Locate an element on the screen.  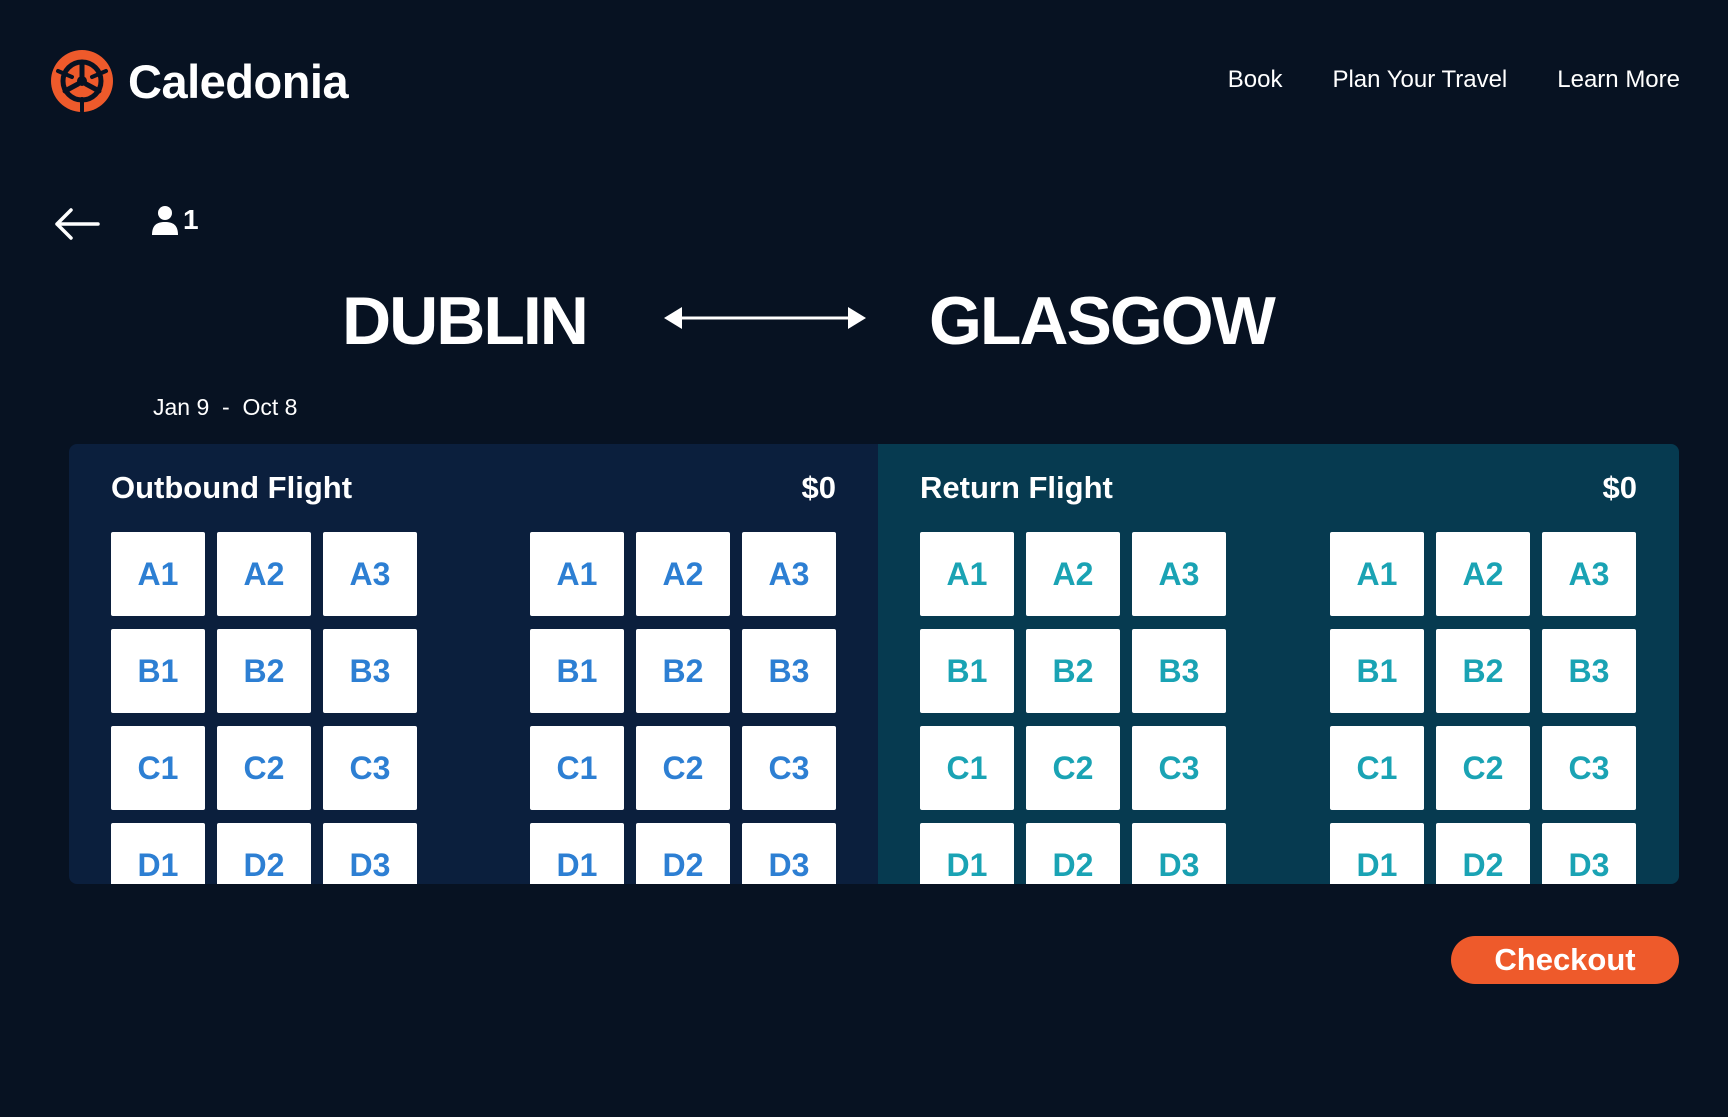
top-nav: Book Plan Your Travel Learn More is located at coordinates (1454, 80).